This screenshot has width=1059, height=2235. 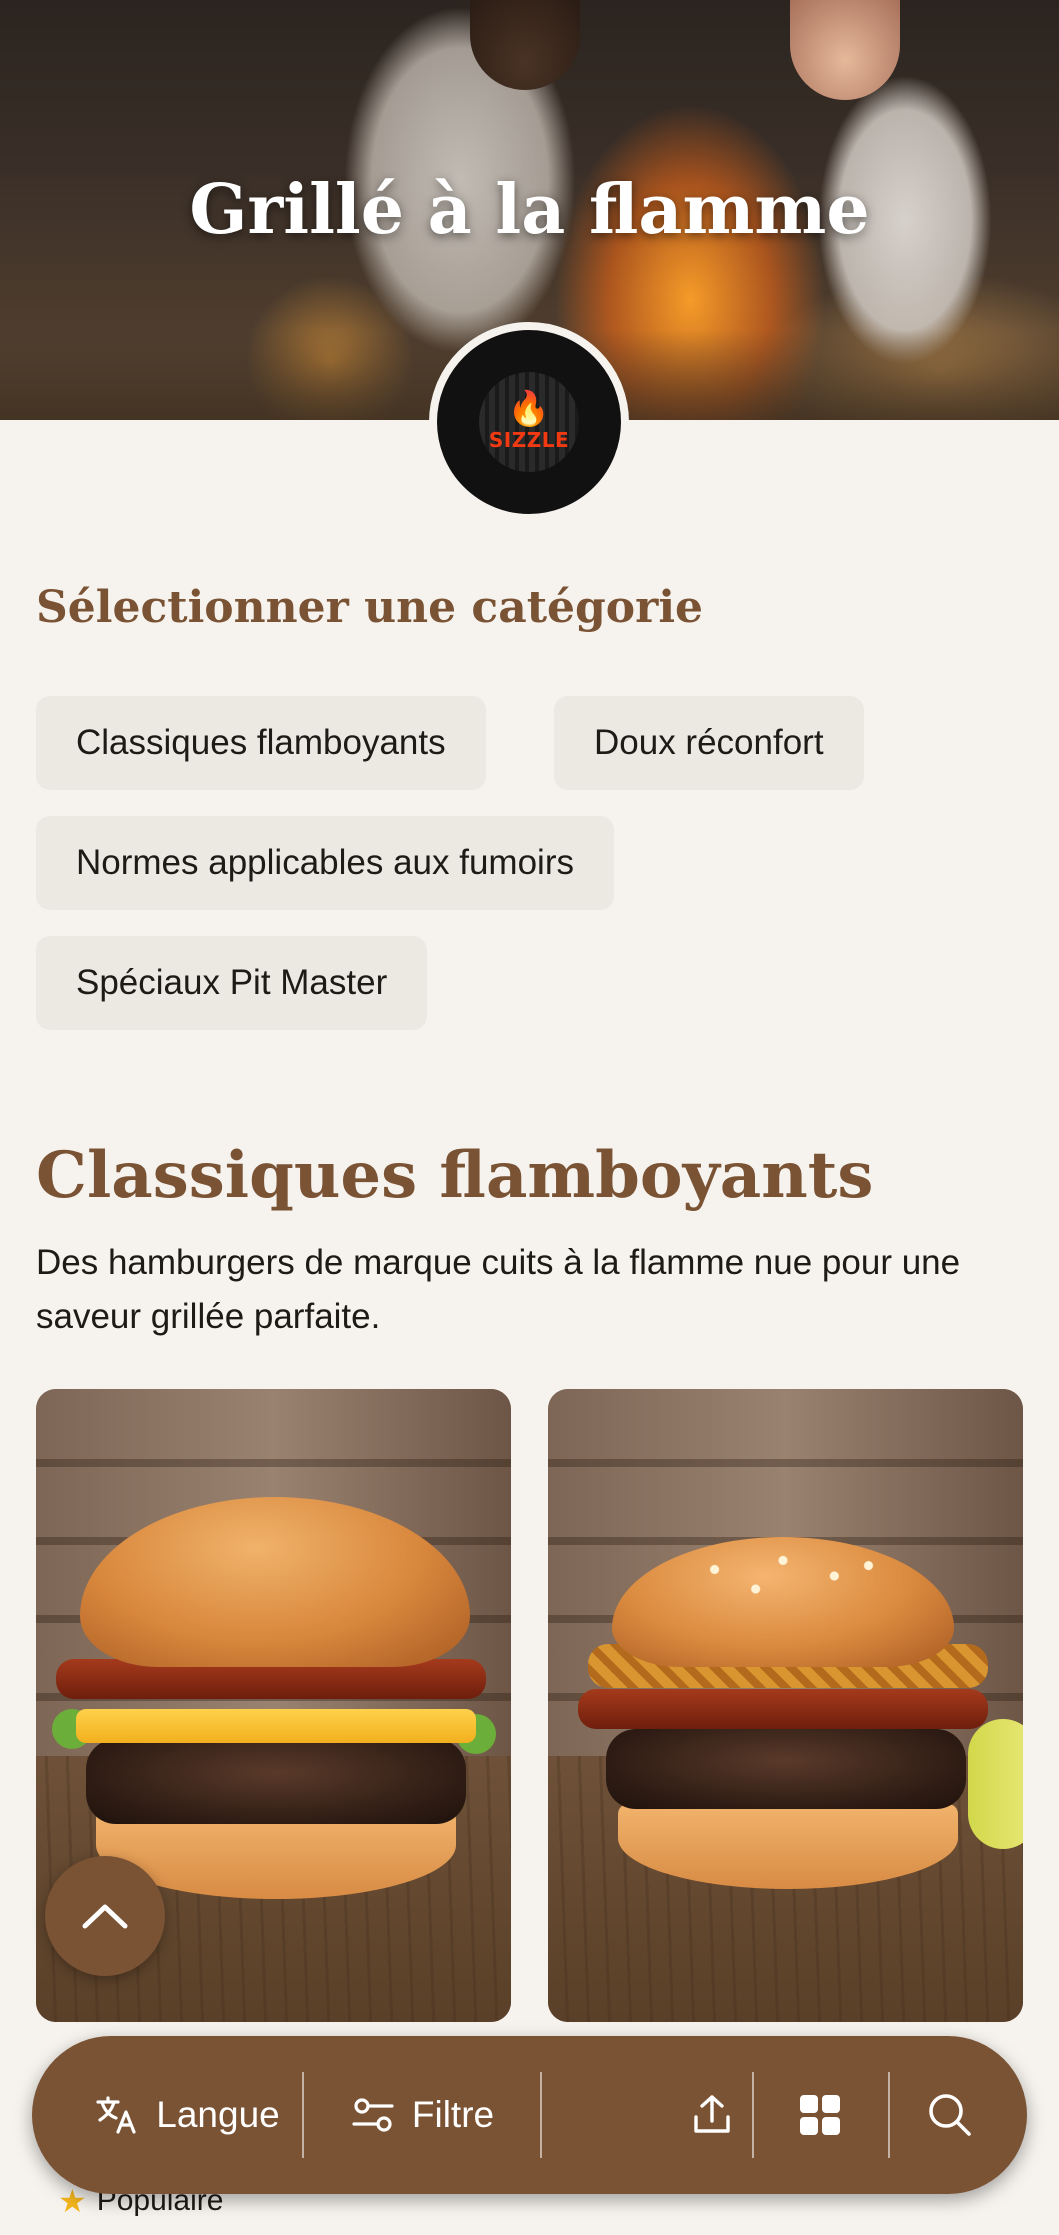 I want to click on bottom-toolbar: Langue Filtre, so click(x=529, y=2115).